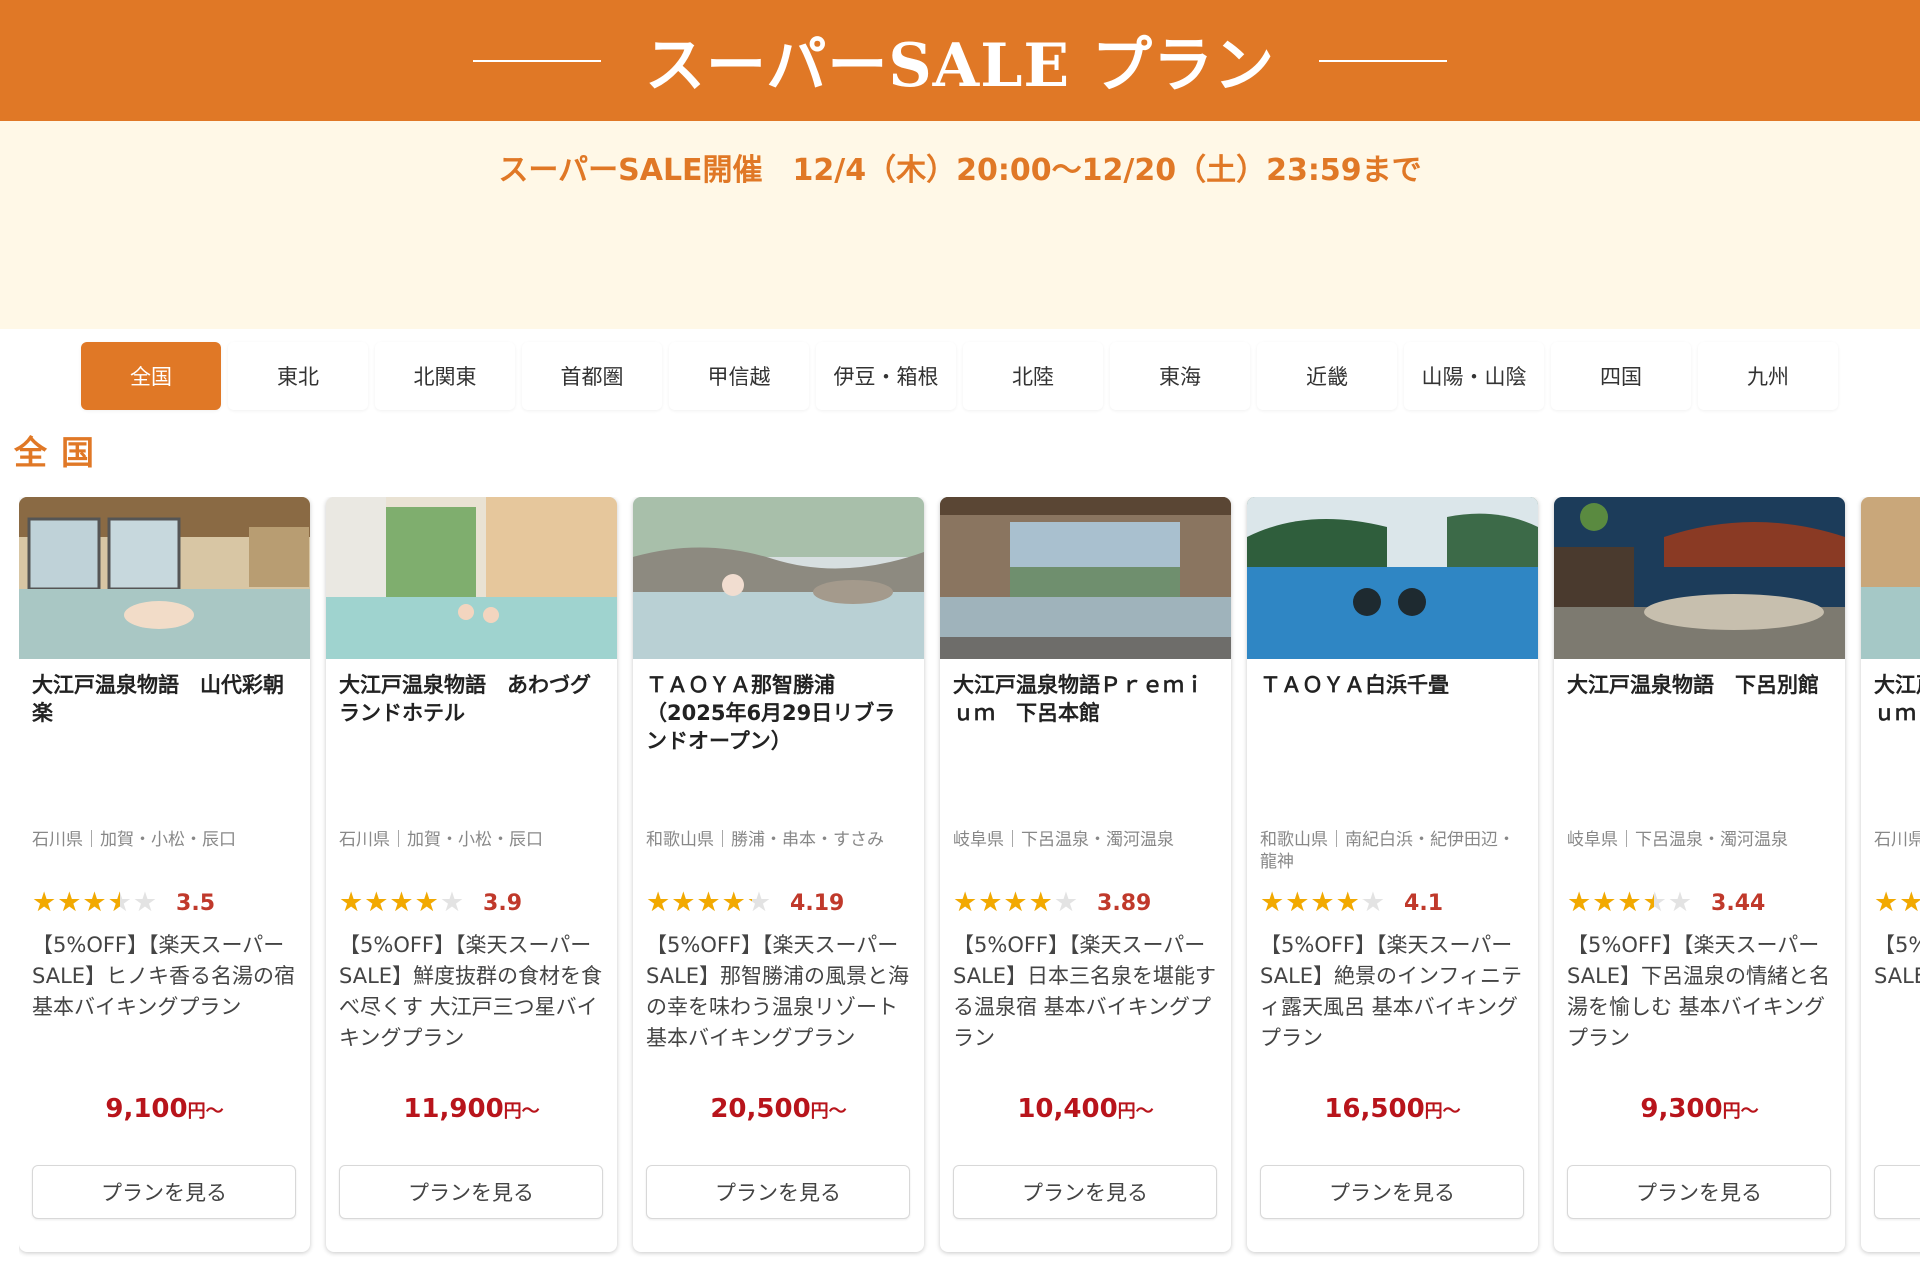 The width and height of the screenshot is (1920, 1267). I want to click on region-tab: 伊豆・箱根, so click(886, 376).